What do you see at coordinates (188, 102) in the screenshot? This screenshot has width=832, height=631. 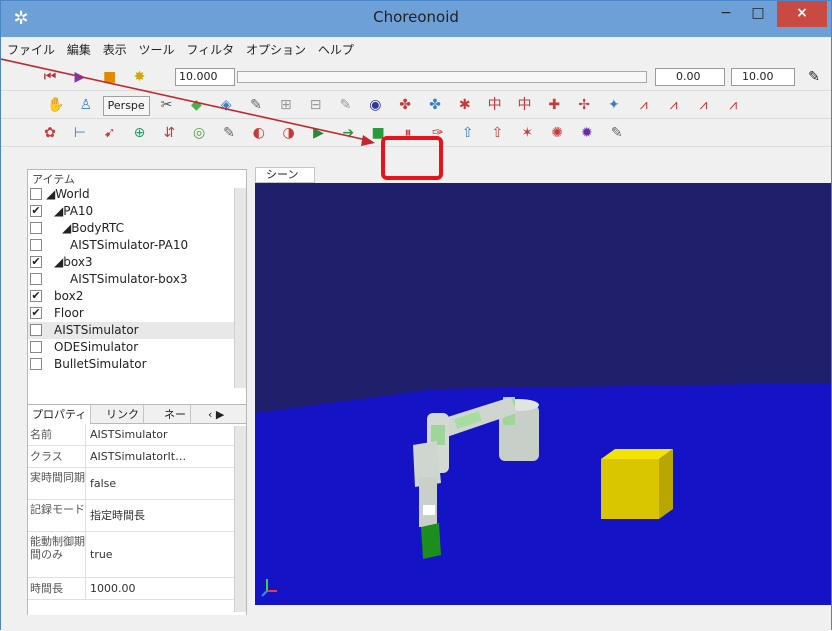 I see `callout-arrow` at bounding box center [188, 102].